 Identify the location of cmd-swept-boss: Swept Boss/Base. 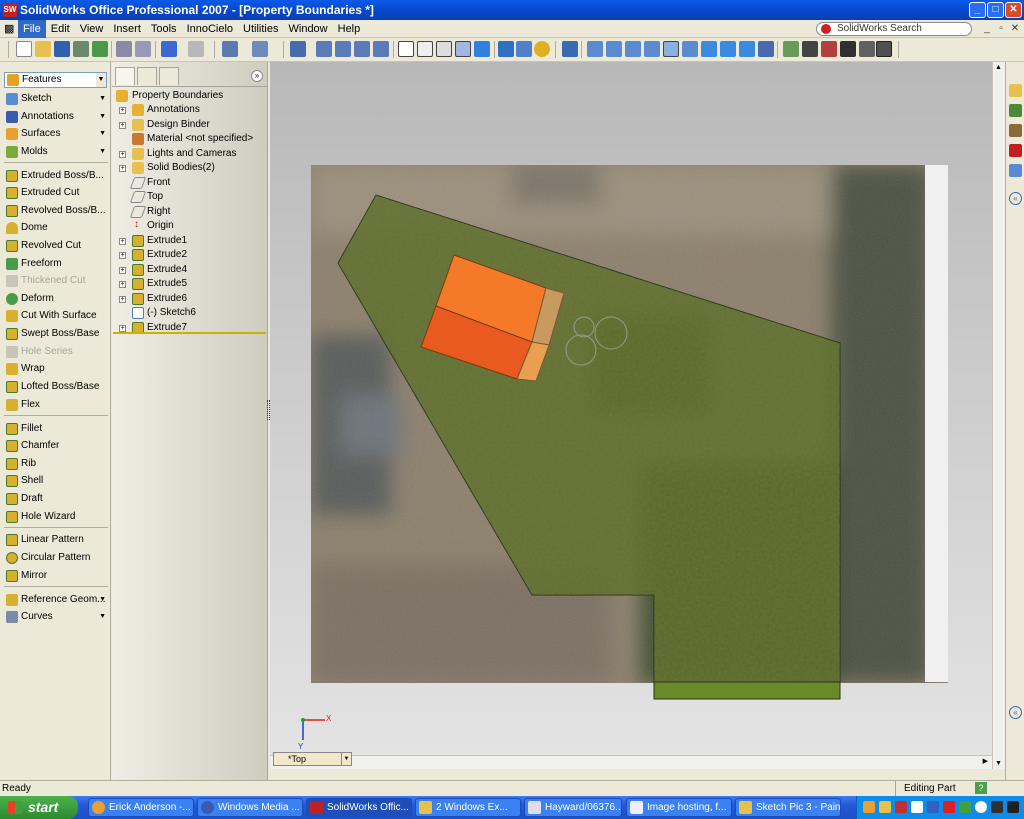
(56, 333).